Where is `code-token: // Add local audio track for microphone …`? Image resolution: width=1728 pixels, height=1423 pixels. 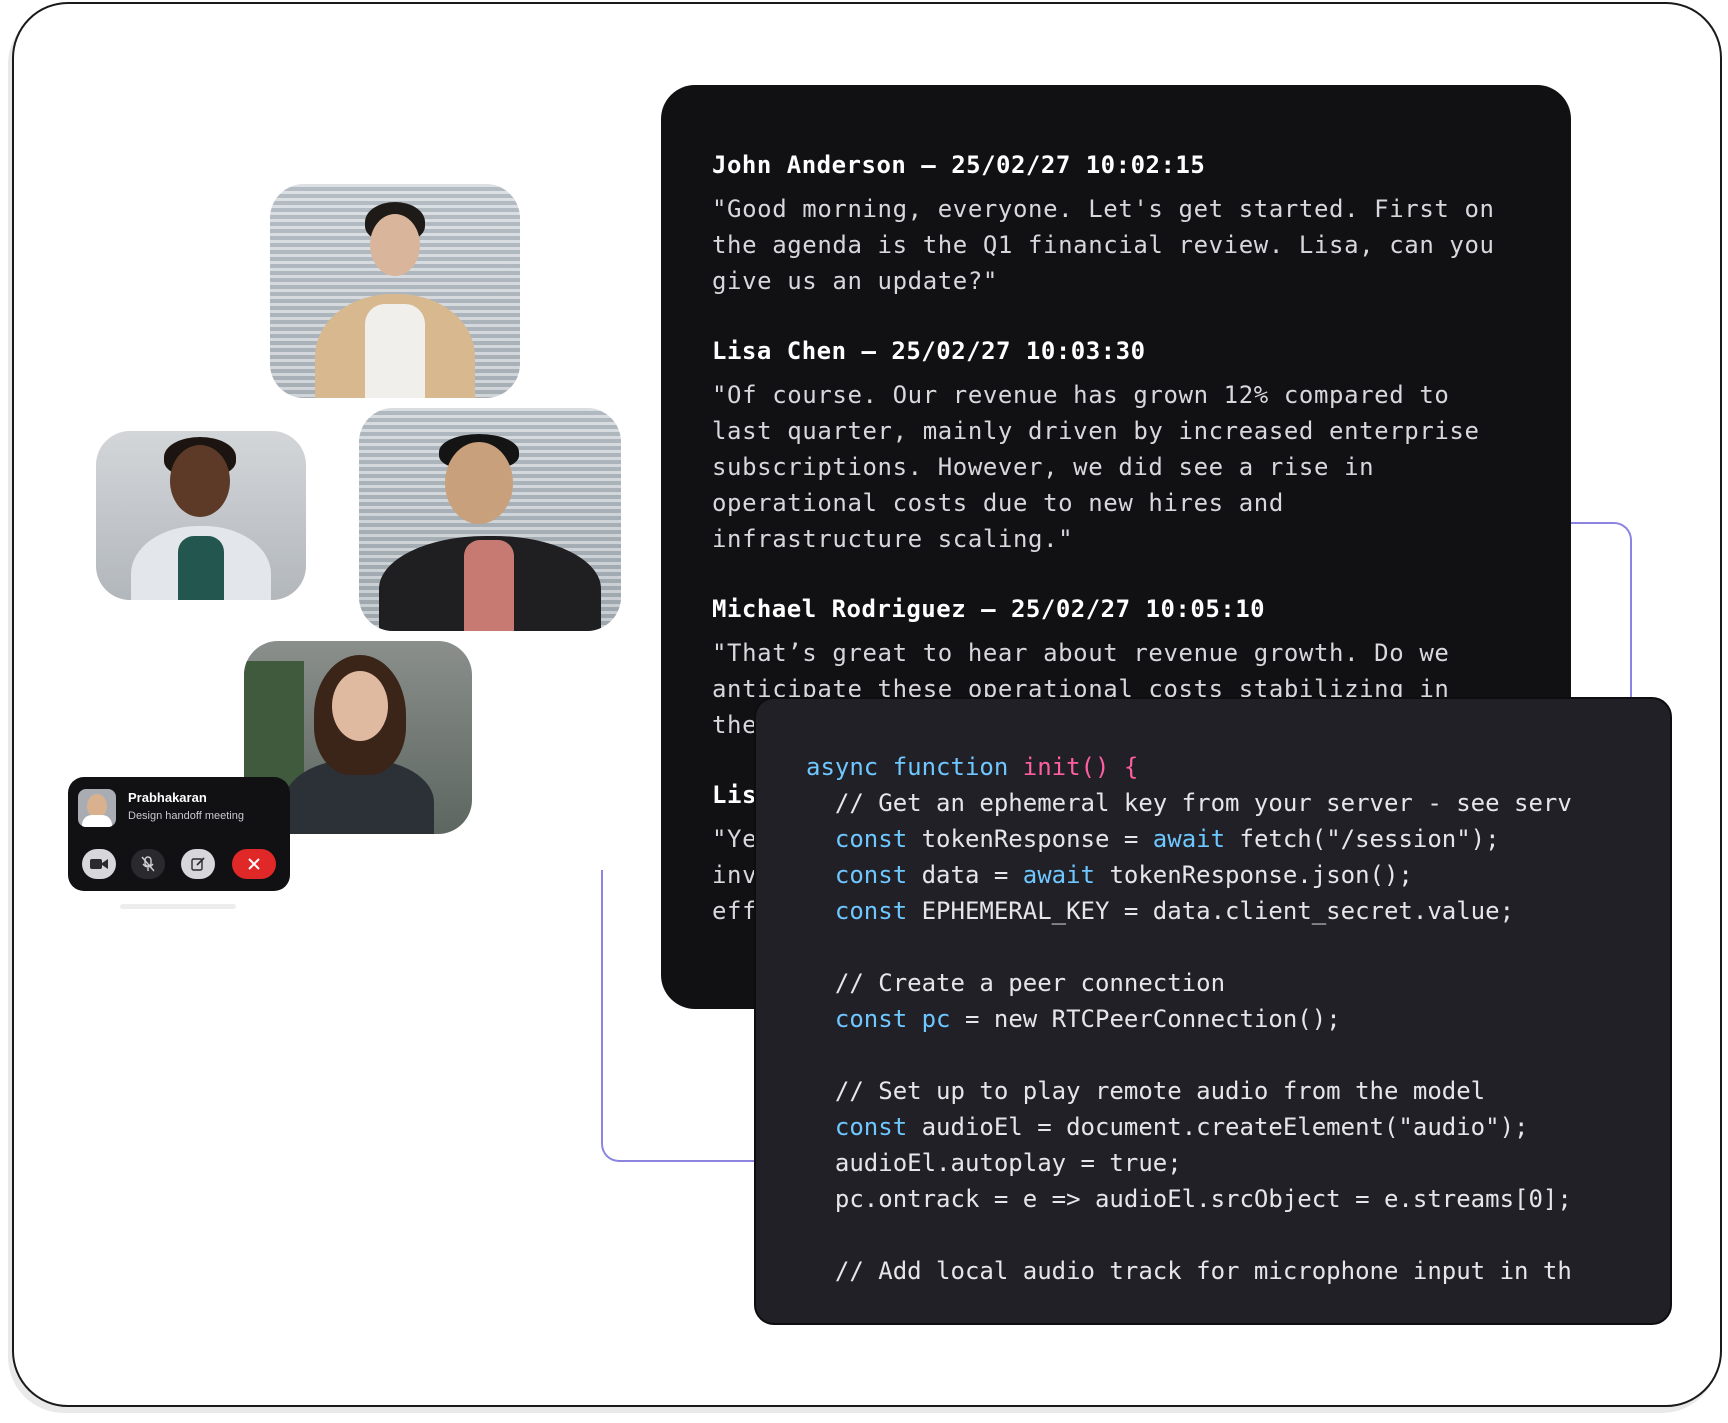 code-token: // Add local audio track for microphone … is located at coordinates (1189, 1271).